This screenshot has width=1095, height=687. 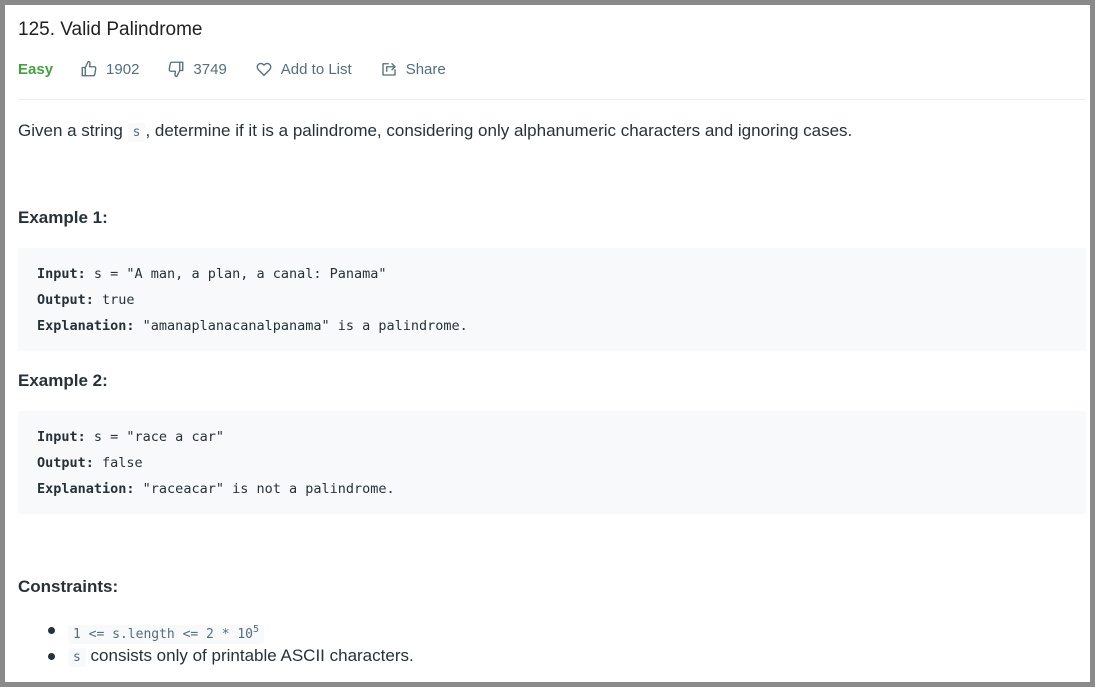 I want to click on heart-icon, so click(x=264, y=69).